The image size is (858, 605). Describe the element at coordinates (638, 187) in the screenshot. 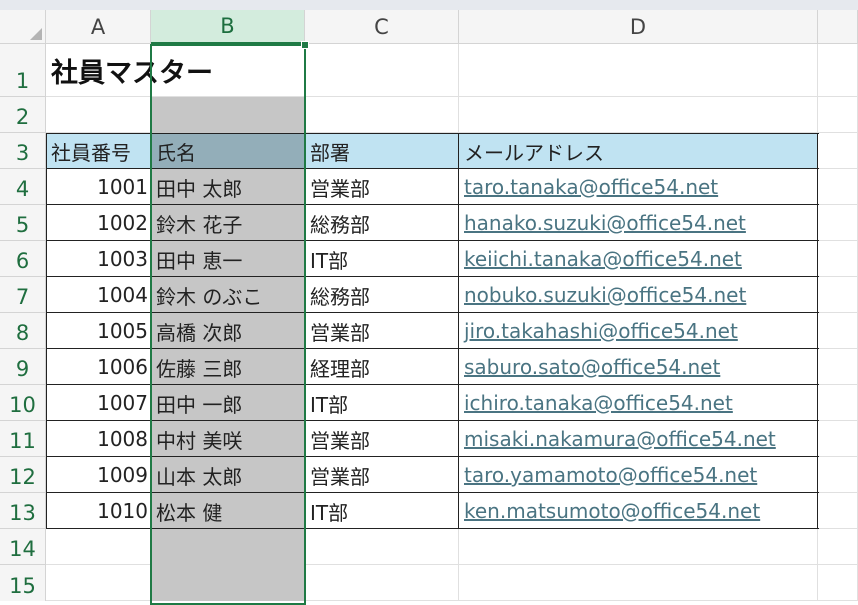

I see `cell-email-link: taro.tanaka@office54.net` at that location.